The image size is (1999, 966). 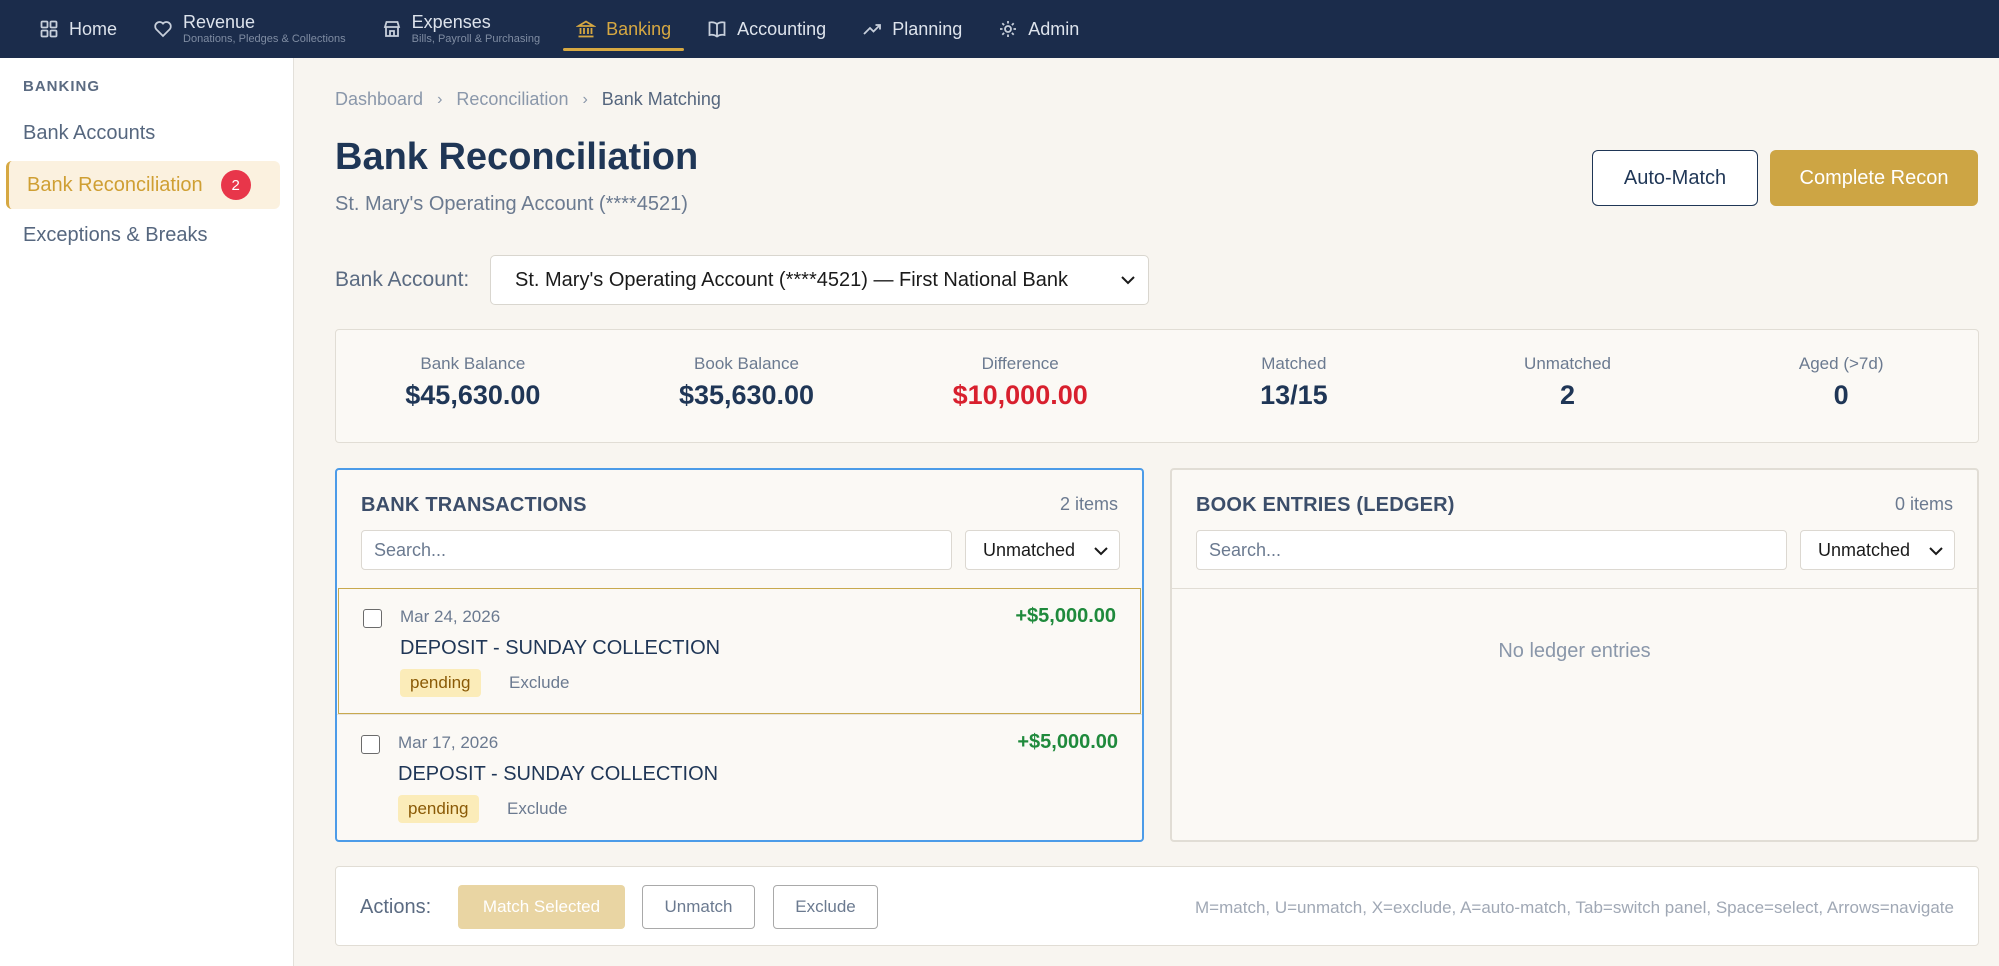 I want to click on heart-icon, so click(x=163, y=29).